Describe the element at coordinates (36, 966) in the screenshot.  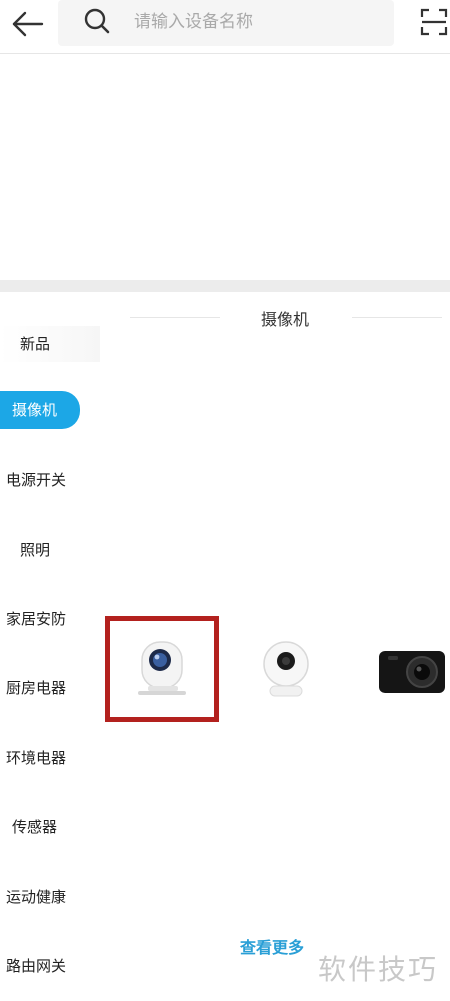
I see `sidebar-item-label: 路由网关` at that location.